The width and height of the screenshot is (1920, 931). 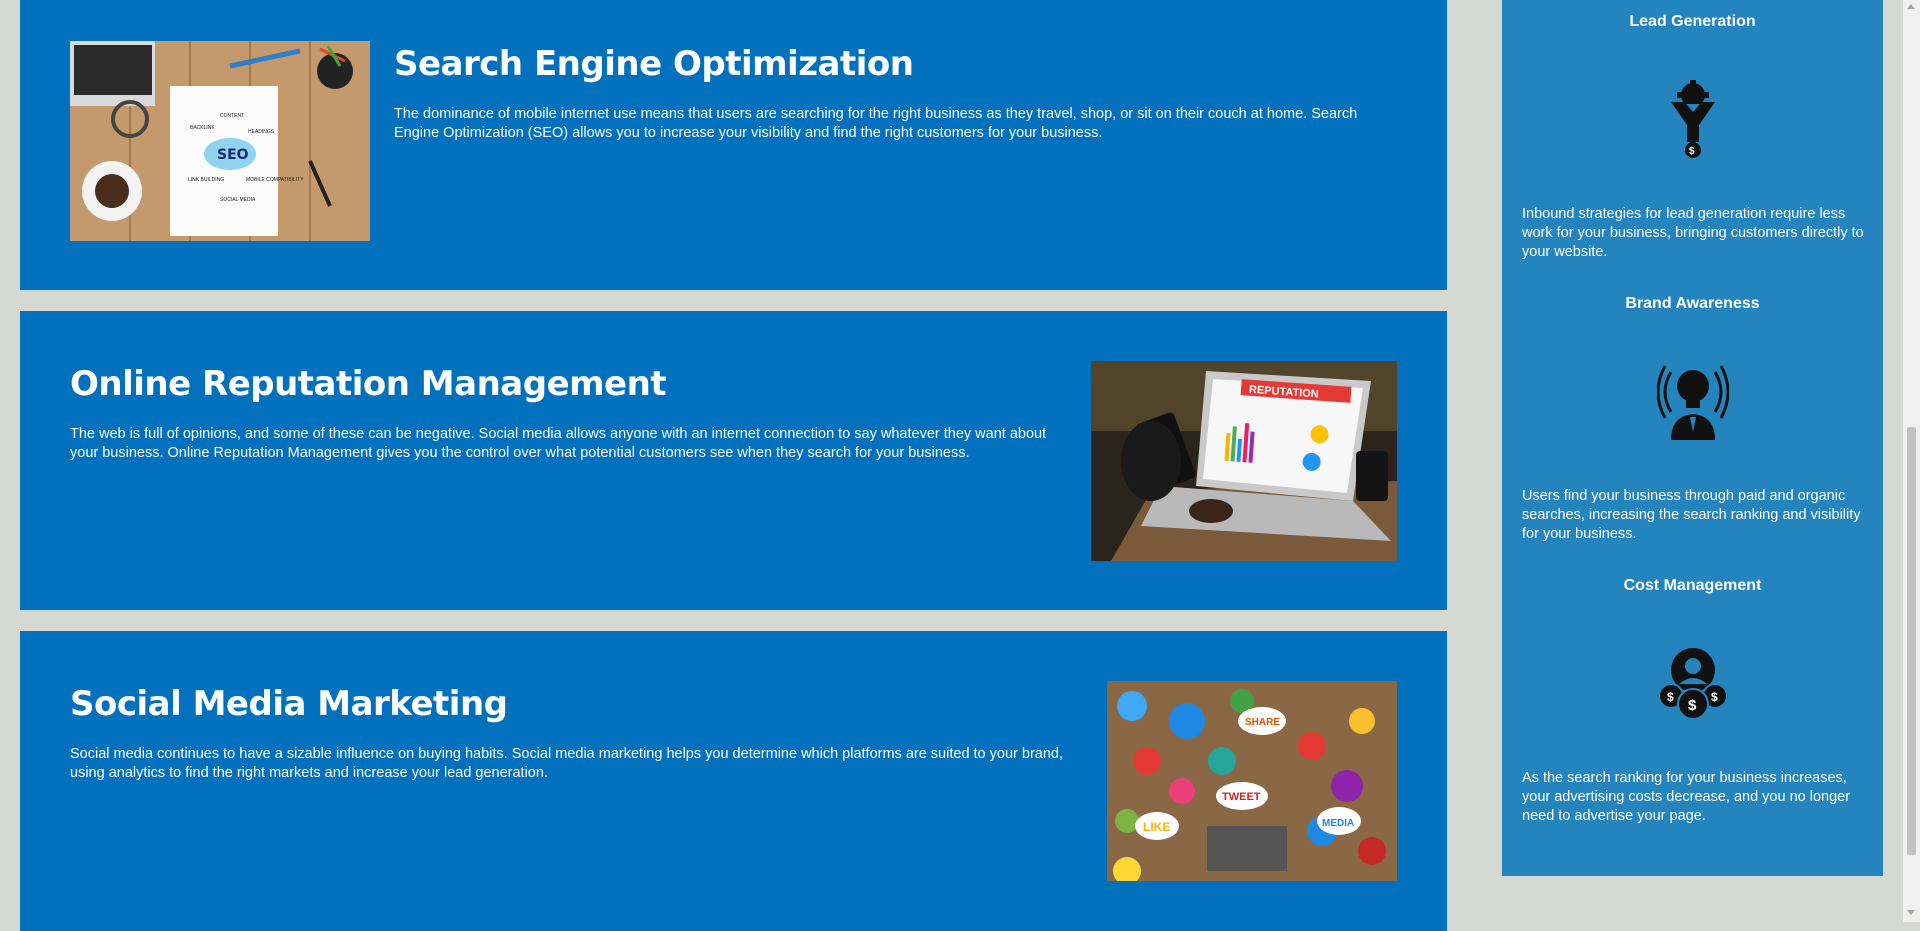 What do you see at coordinates (1692, 585) in the screenshot?
I see `cost-management-title: Cost Management` at bounding box center [1692, 585].